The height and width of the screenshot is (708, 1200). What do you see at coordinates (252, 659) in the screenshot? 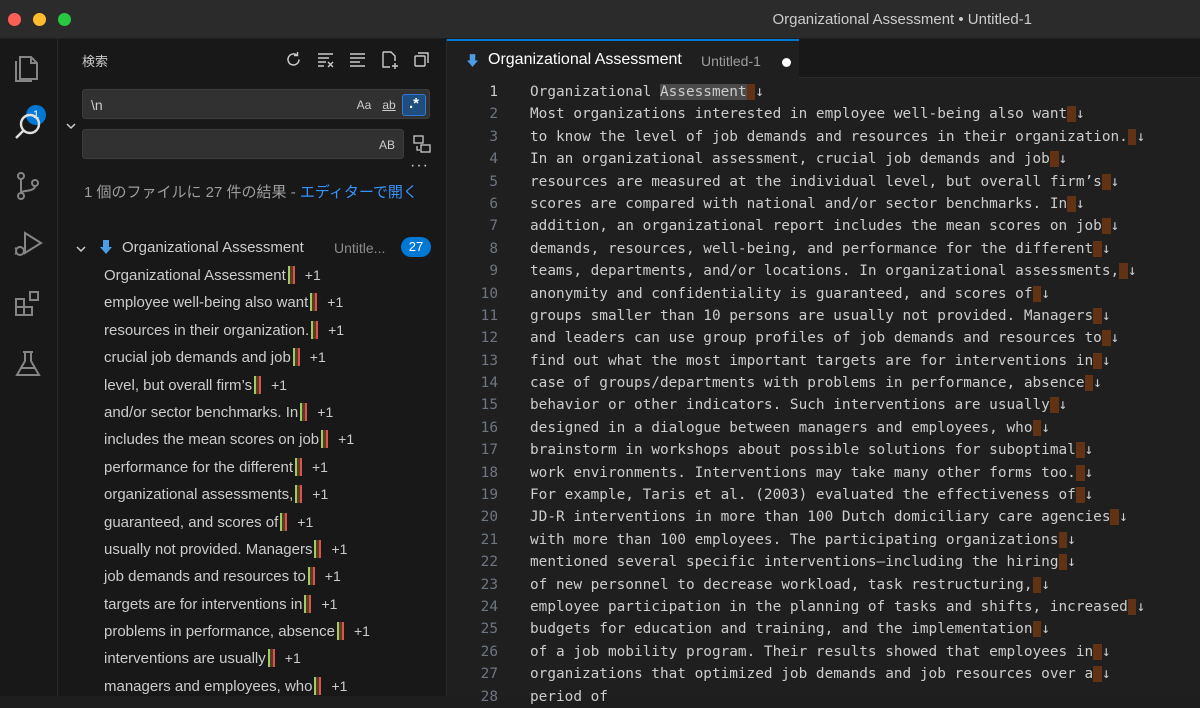
I see `result-item: interventions are usually +1` at bounding box center [252, 659].